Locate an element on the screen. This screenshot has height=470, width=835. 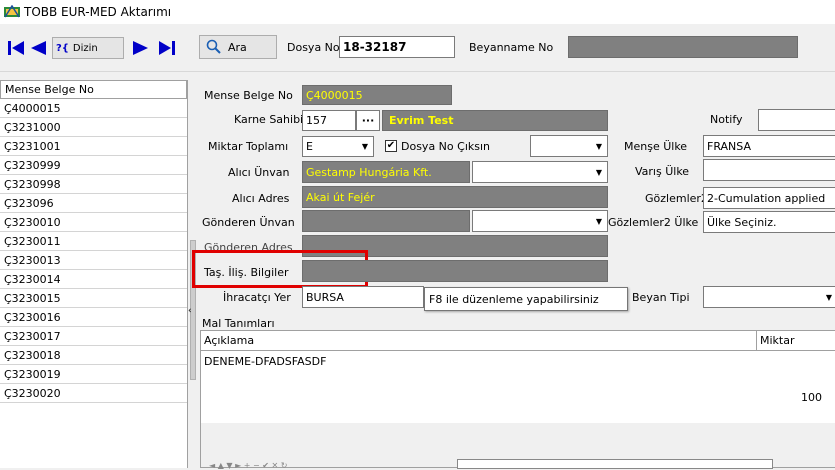
menshe-ulke-label: Menşe Ülke is located at coordinates (656, 146).